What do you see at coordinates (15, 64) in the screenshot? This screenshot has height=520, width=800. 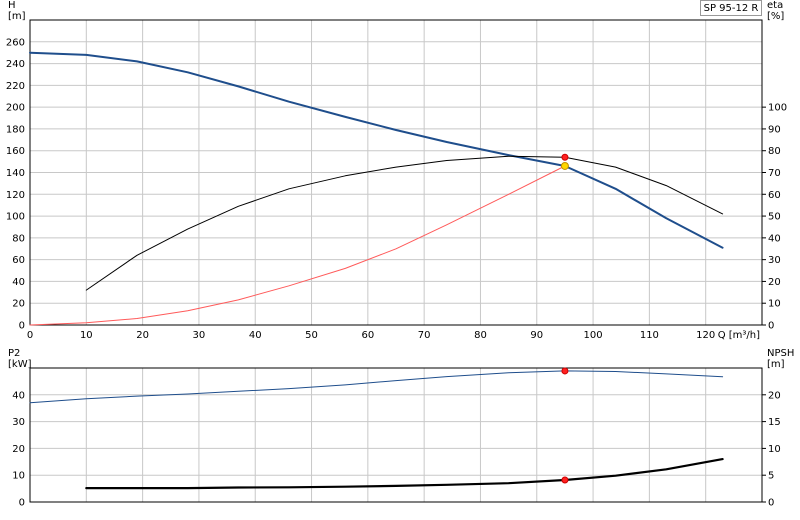 I see `top-left-tick-label-12: 240` at bounding box center [15, 64].